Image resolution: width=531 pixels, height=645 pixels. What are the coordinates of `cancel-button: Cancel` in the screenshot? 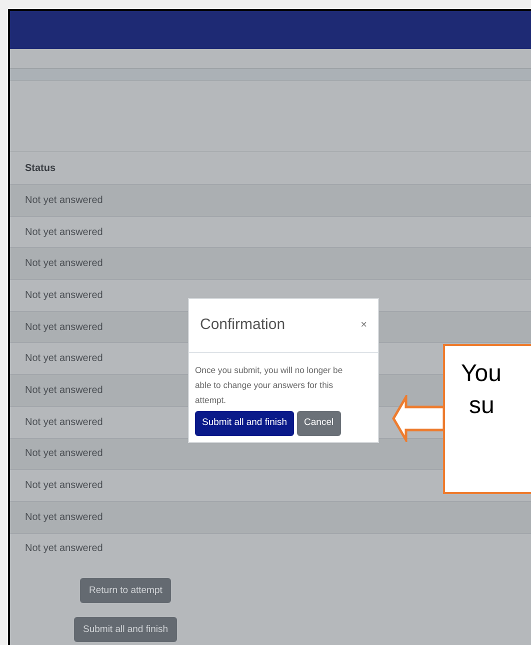 It's located at (319, 423).